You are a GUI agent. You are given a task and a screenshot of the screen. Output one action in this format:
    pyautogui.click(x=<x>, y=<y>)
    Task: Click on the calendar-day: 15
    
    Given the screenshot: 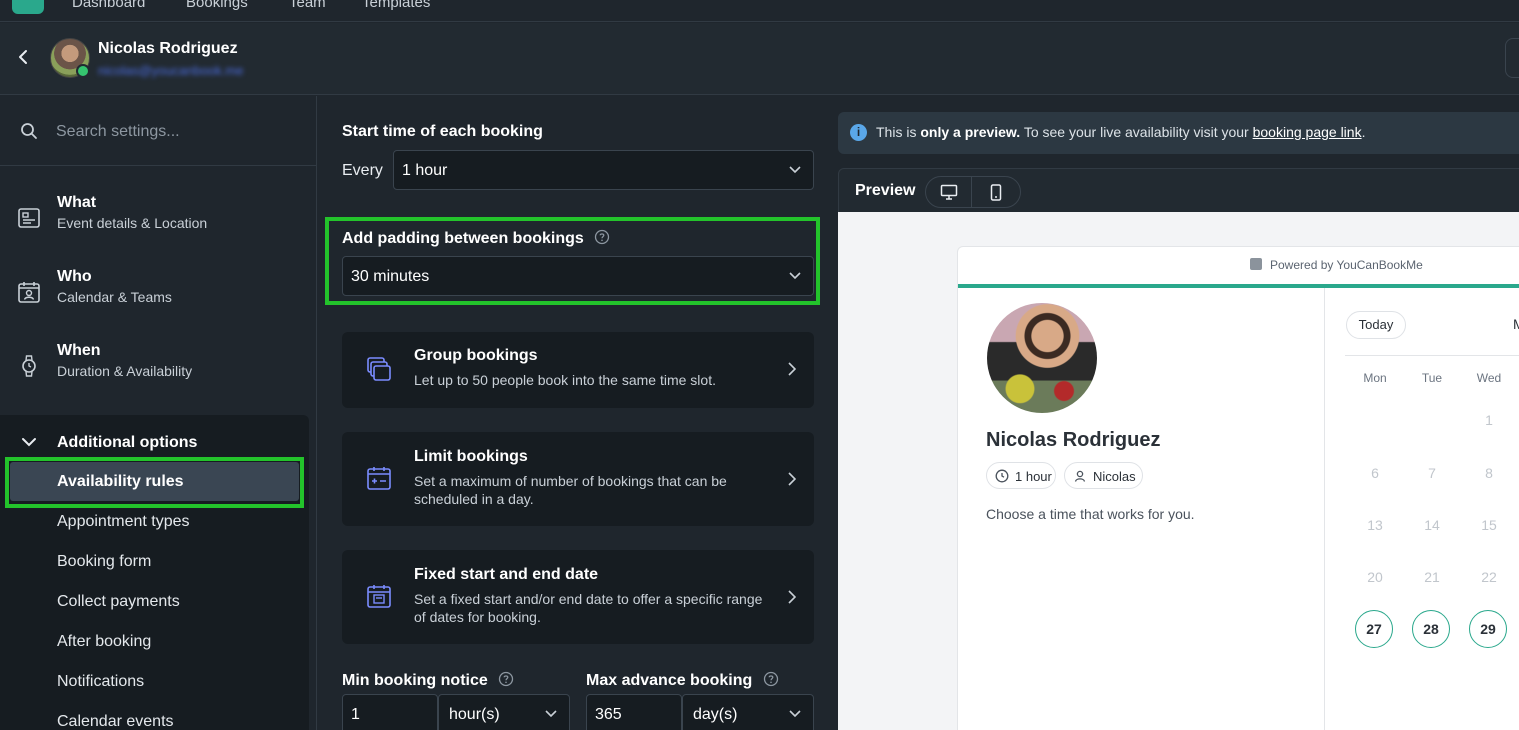 What is the action you would take?
    pyautogui.click(x=1489, y=525)
    